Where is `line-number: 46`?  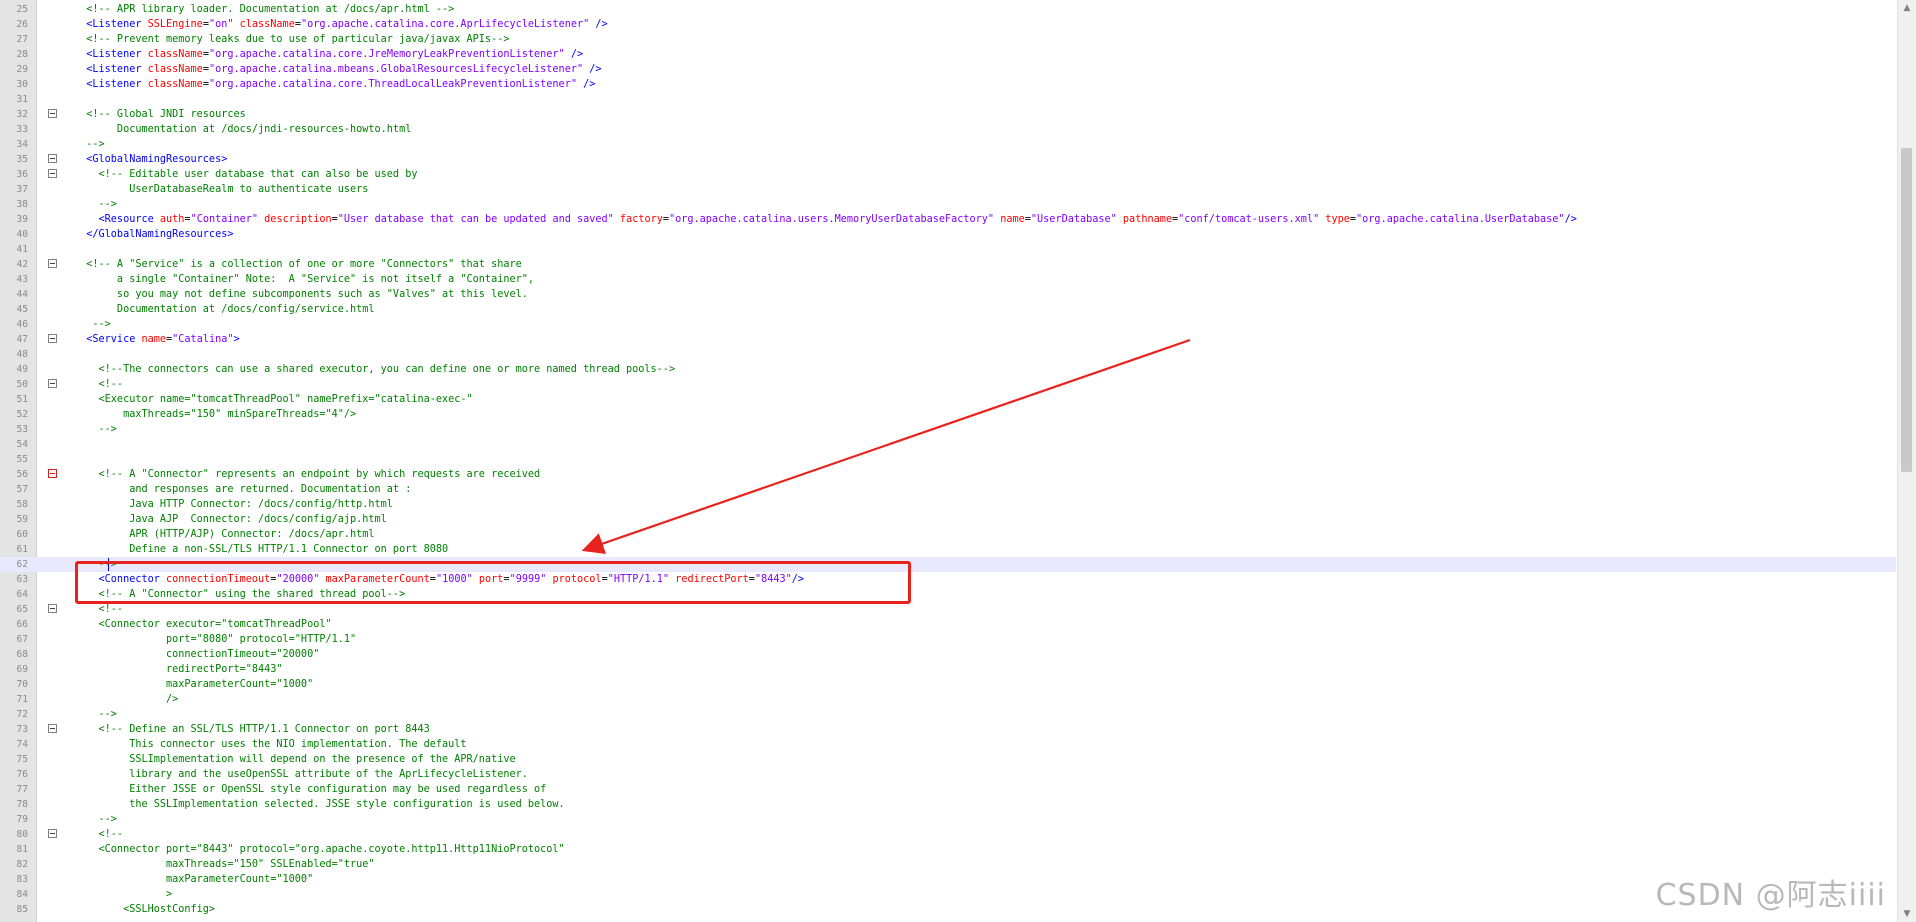
line-number: 46 is located at coordinates (22, 324).